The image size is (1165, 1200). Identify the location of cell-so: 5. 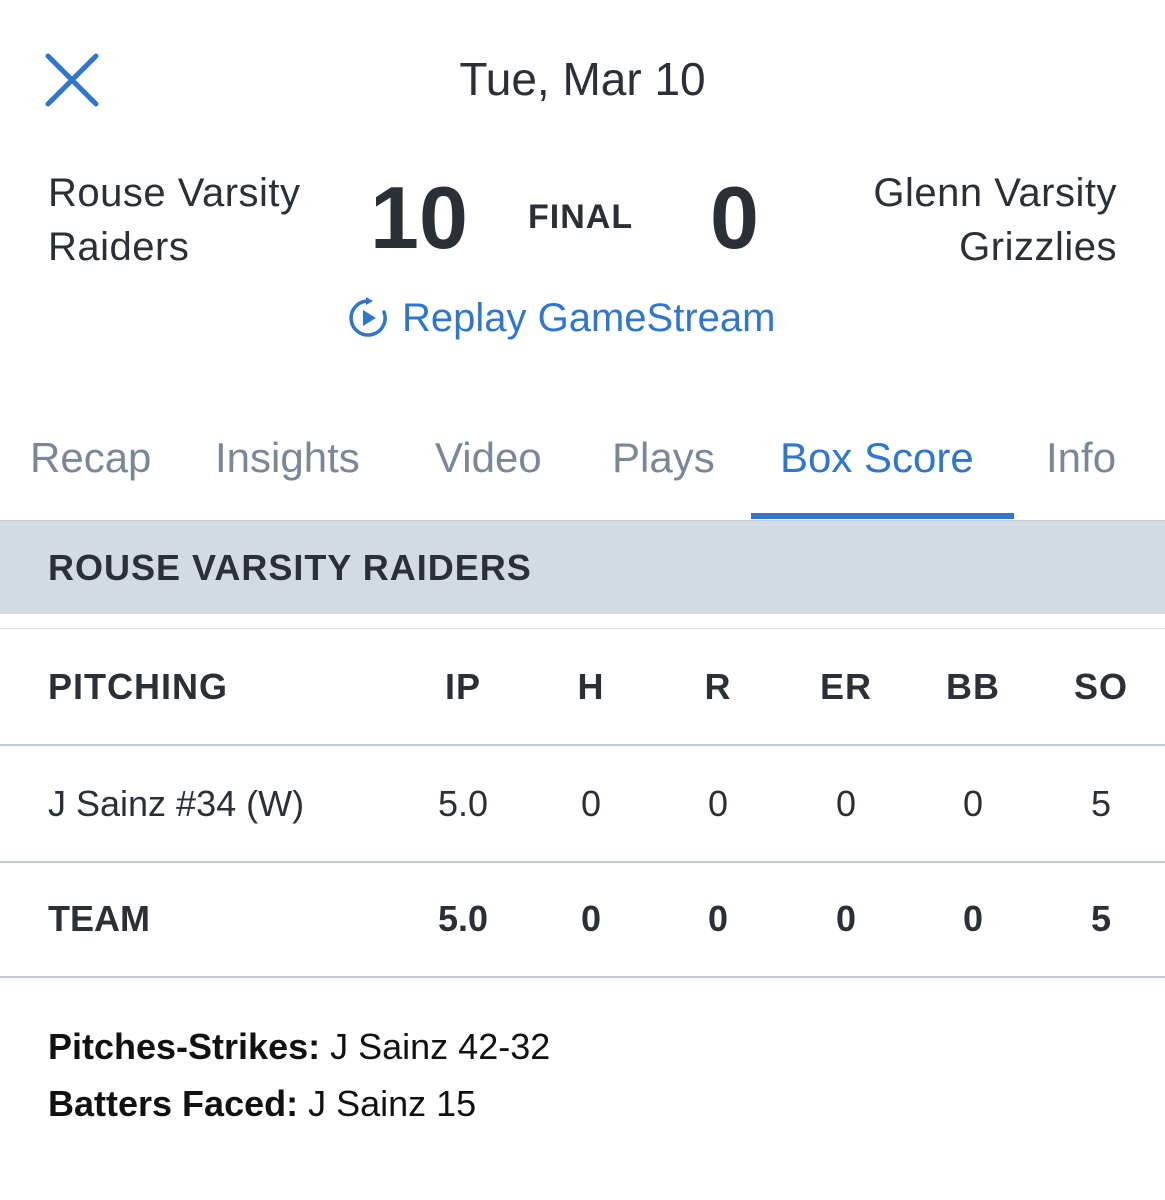
(1101, 803).